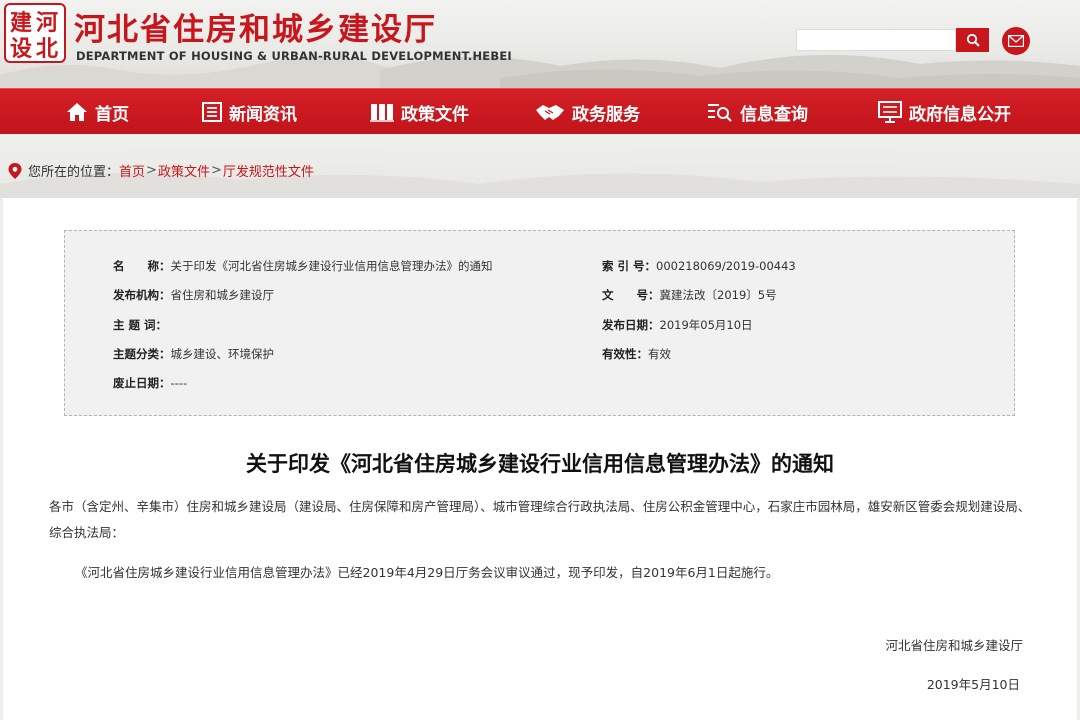  I want to click on meta-value: 冀建法改〔2019〕5号, so click(718, 295).